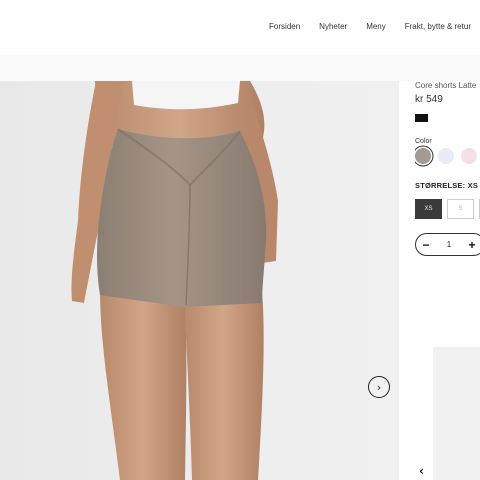 Image resolution: width=480 pixels, height=480 pixels. I want to click on quantity-value: 1, so click(449, 244).